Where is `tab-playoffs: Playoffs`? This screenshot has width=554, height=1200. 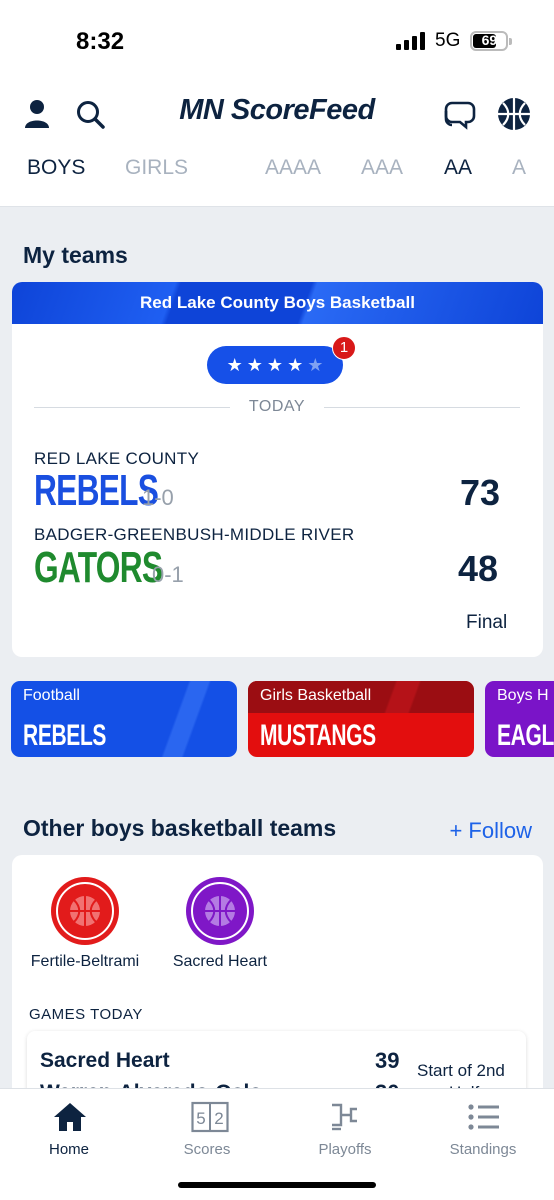 tab-playoffs: Playoffs is located at coordinates (345, 1129).